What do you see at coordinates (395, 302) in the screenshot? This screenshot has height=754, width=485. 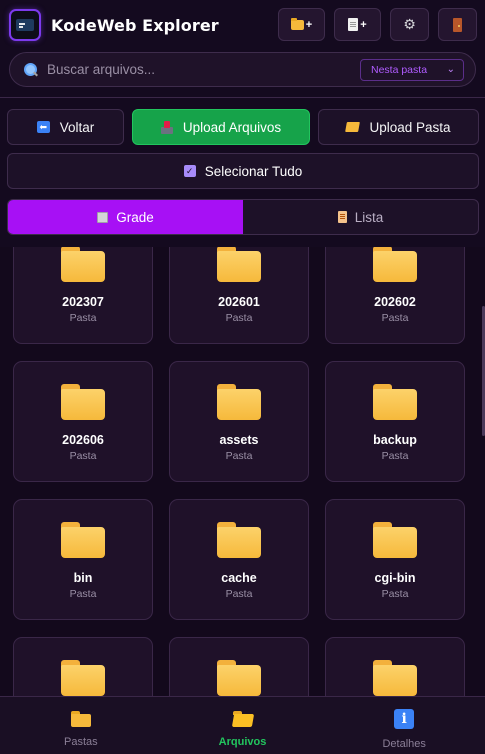 I see `folder-name: 202602` at bounding box center [395, 302].